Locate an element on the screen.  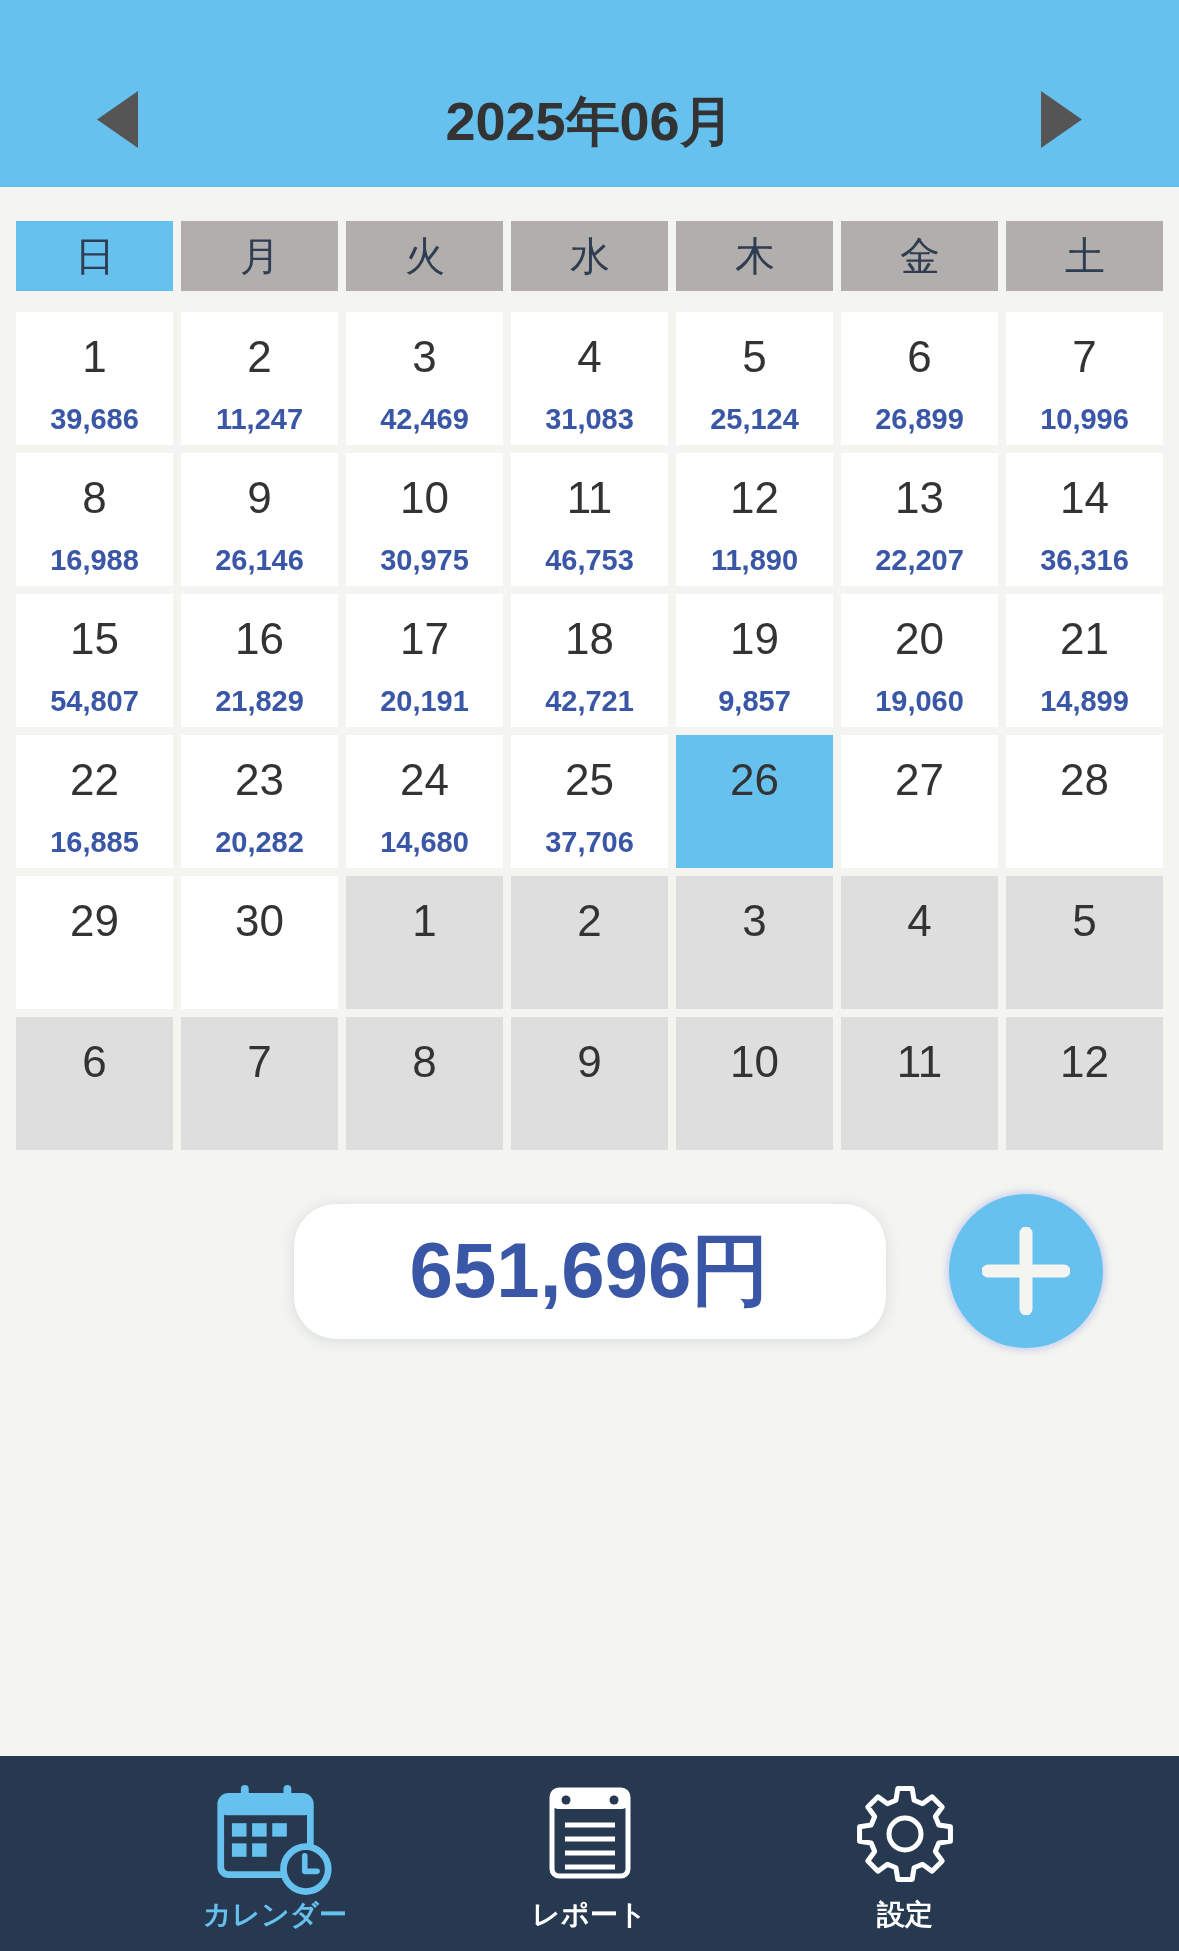
day-cell: 3 is located at coordinates (754, 942).